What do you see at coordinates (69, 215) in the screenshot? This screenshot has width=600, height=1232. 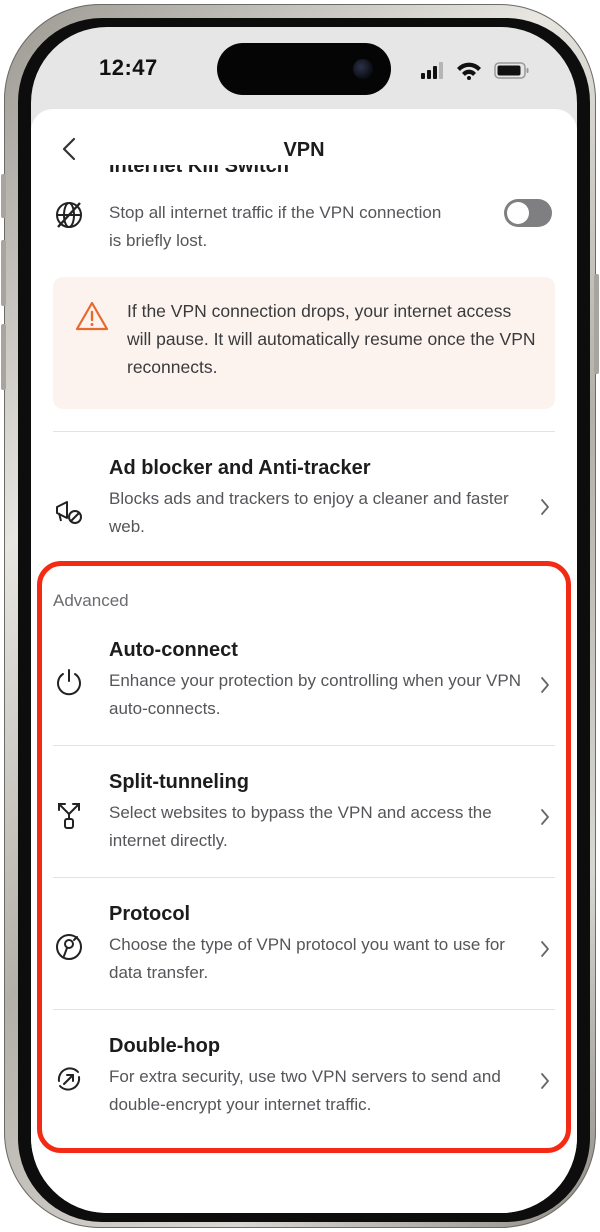 I see `globe-off-icon` at bounding box center [69, 215].